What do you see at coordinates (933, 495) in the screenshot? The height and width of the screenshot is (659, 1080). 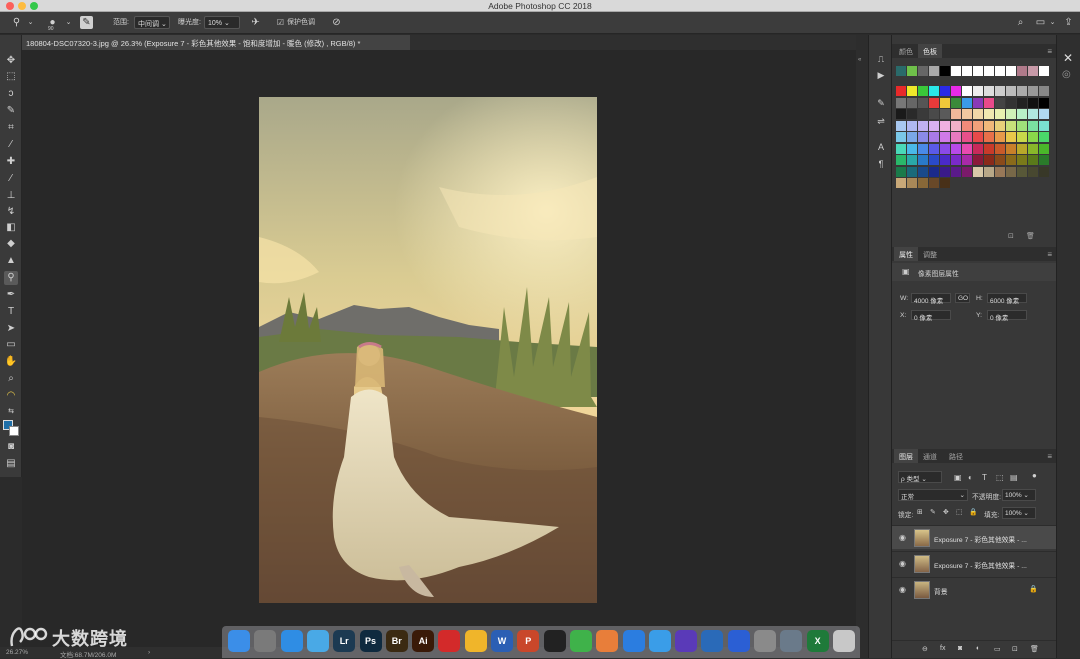 I see `blend-mode-select: 正常 ⌄` at bounding box center [933, 495].